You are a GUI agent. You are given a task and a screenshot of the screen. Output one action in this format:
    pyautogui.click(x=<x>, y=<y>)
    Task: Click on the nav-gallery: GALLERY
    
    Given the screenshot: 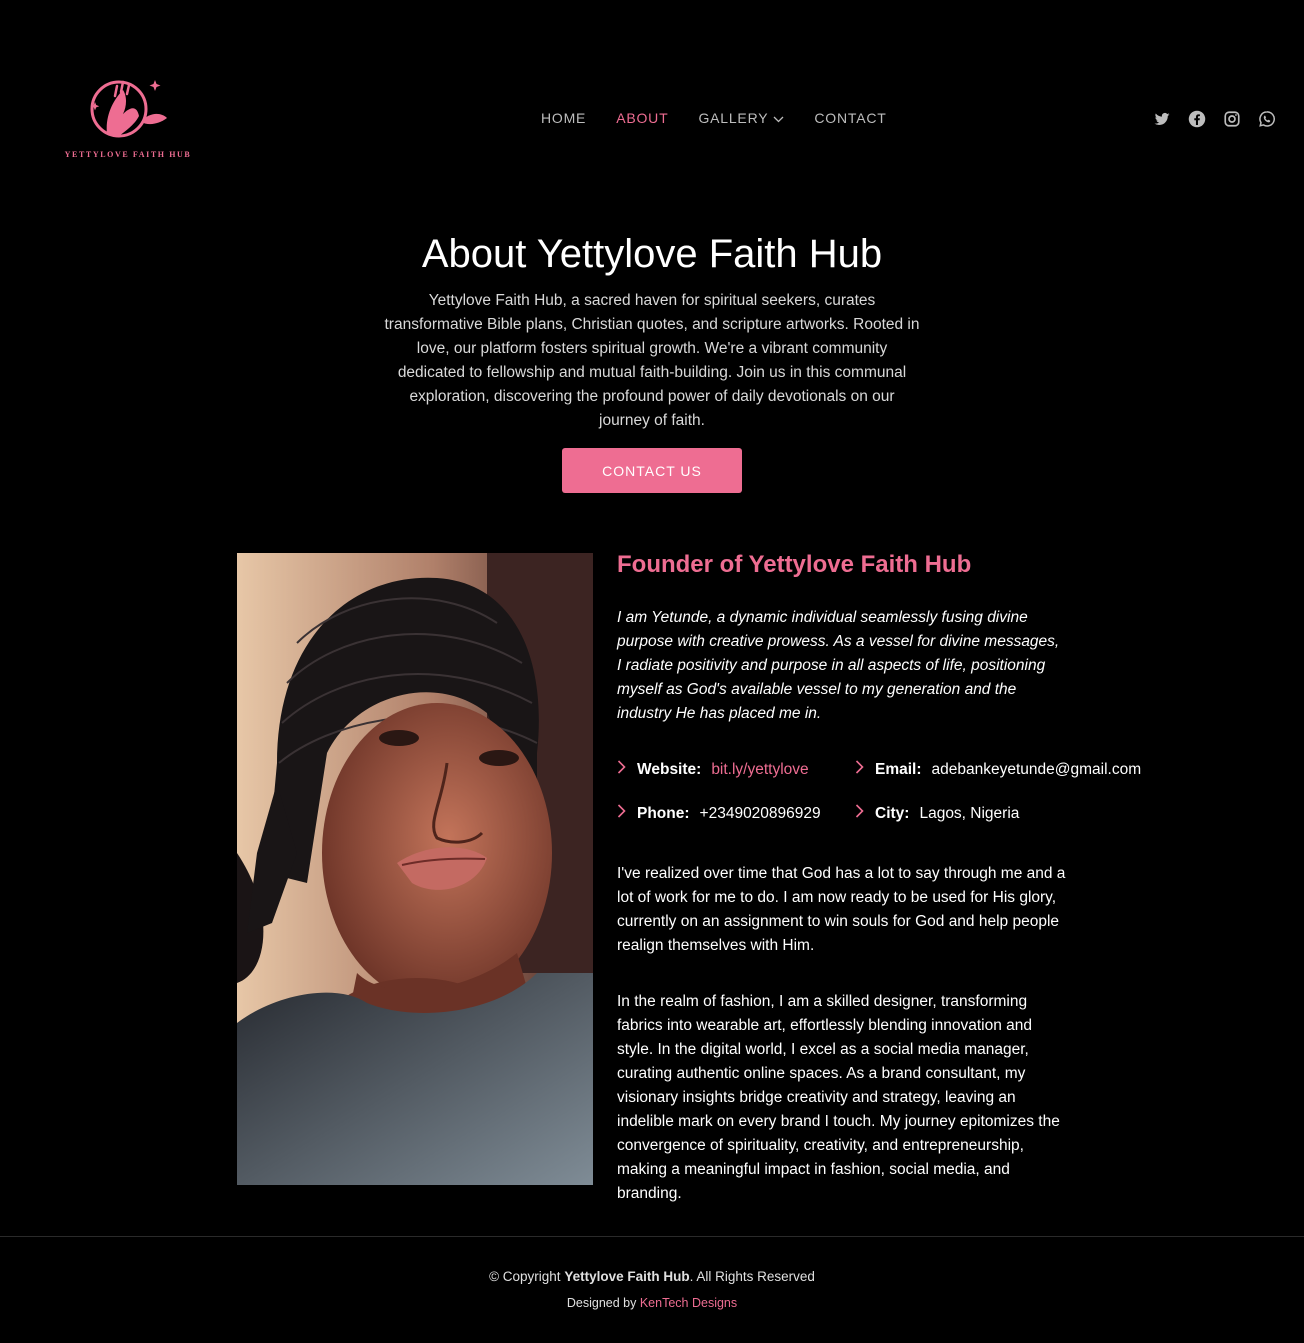 What is the action you would take?
    pyautogui.click(x=741, y=118)
    